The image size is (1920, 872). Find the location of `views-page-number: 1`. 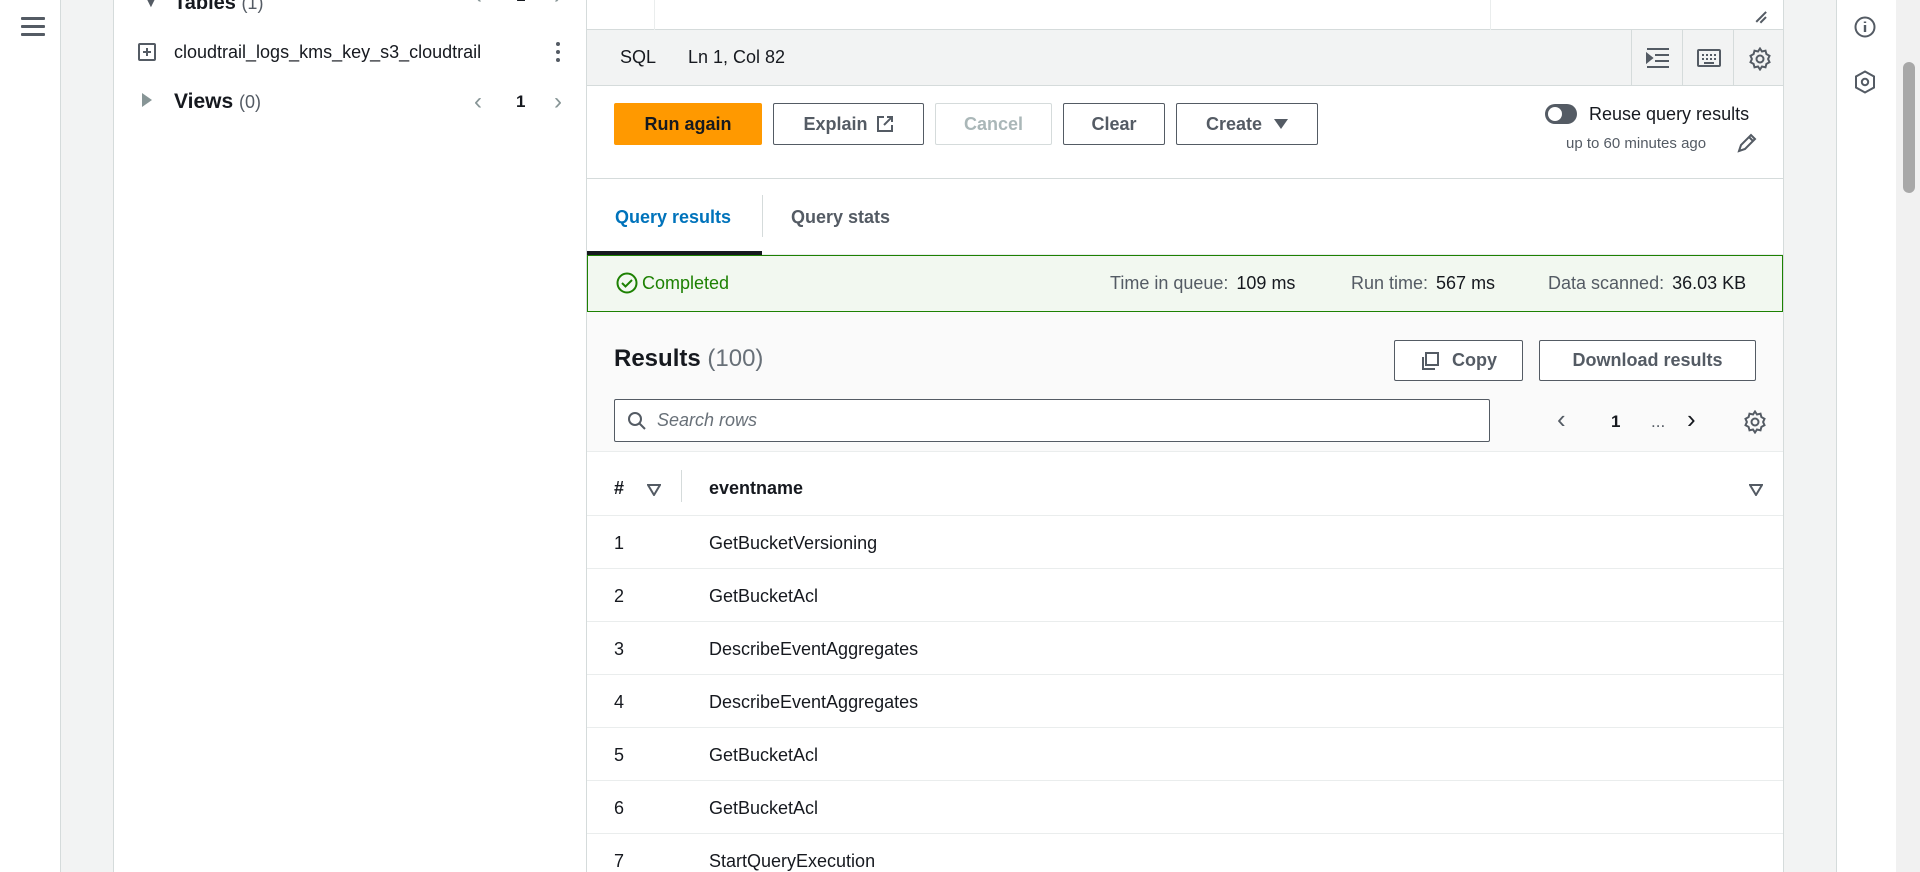

views-page-number: 1 is located at coordinates (520, 102).